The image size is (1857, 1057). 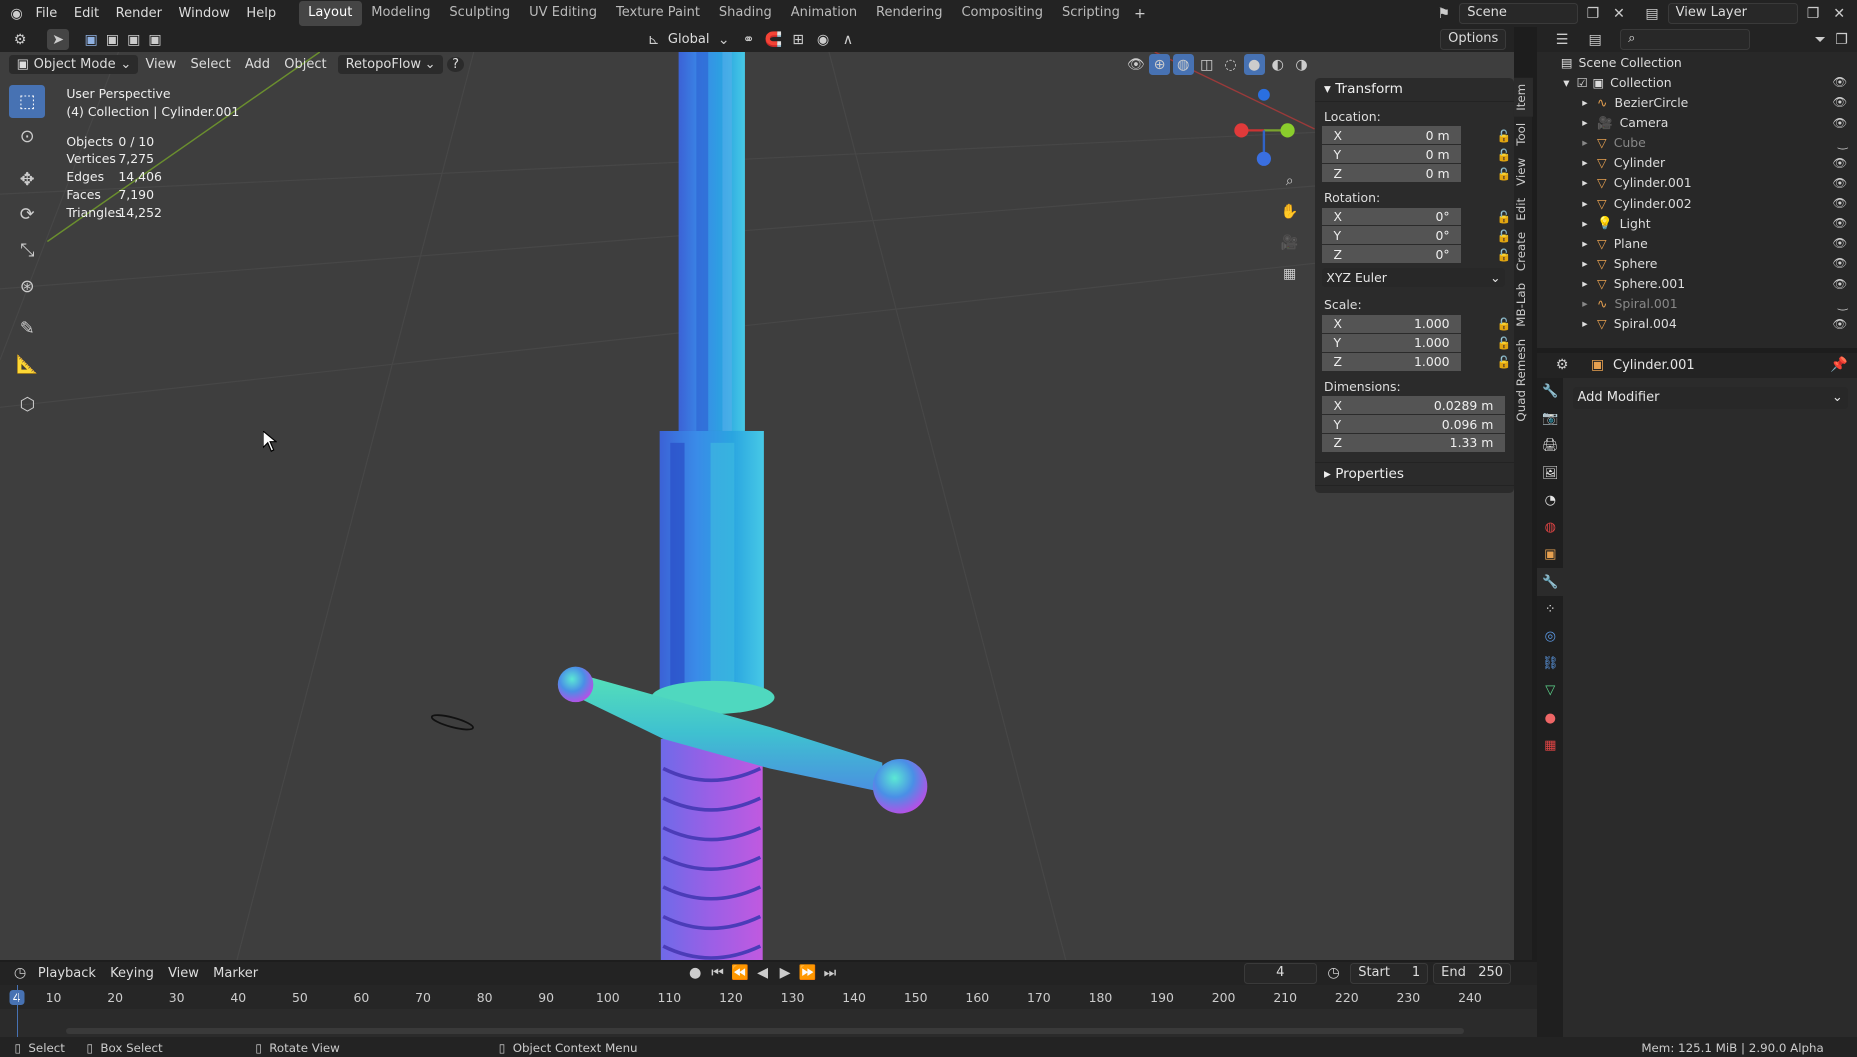 I want to click on menu-object: Object, so click(x=305, y=65).